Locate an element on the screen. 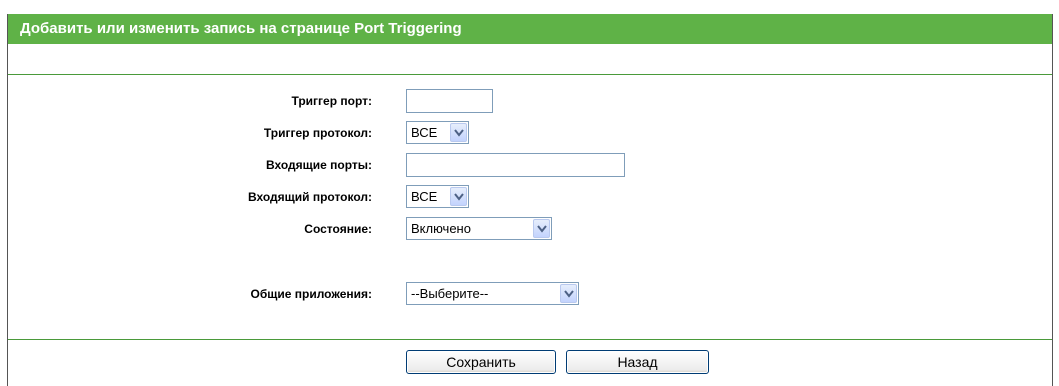 The height and width of the screenshot is (386, 1059). status-label: Состояние: is located at coordinates (338, 229).